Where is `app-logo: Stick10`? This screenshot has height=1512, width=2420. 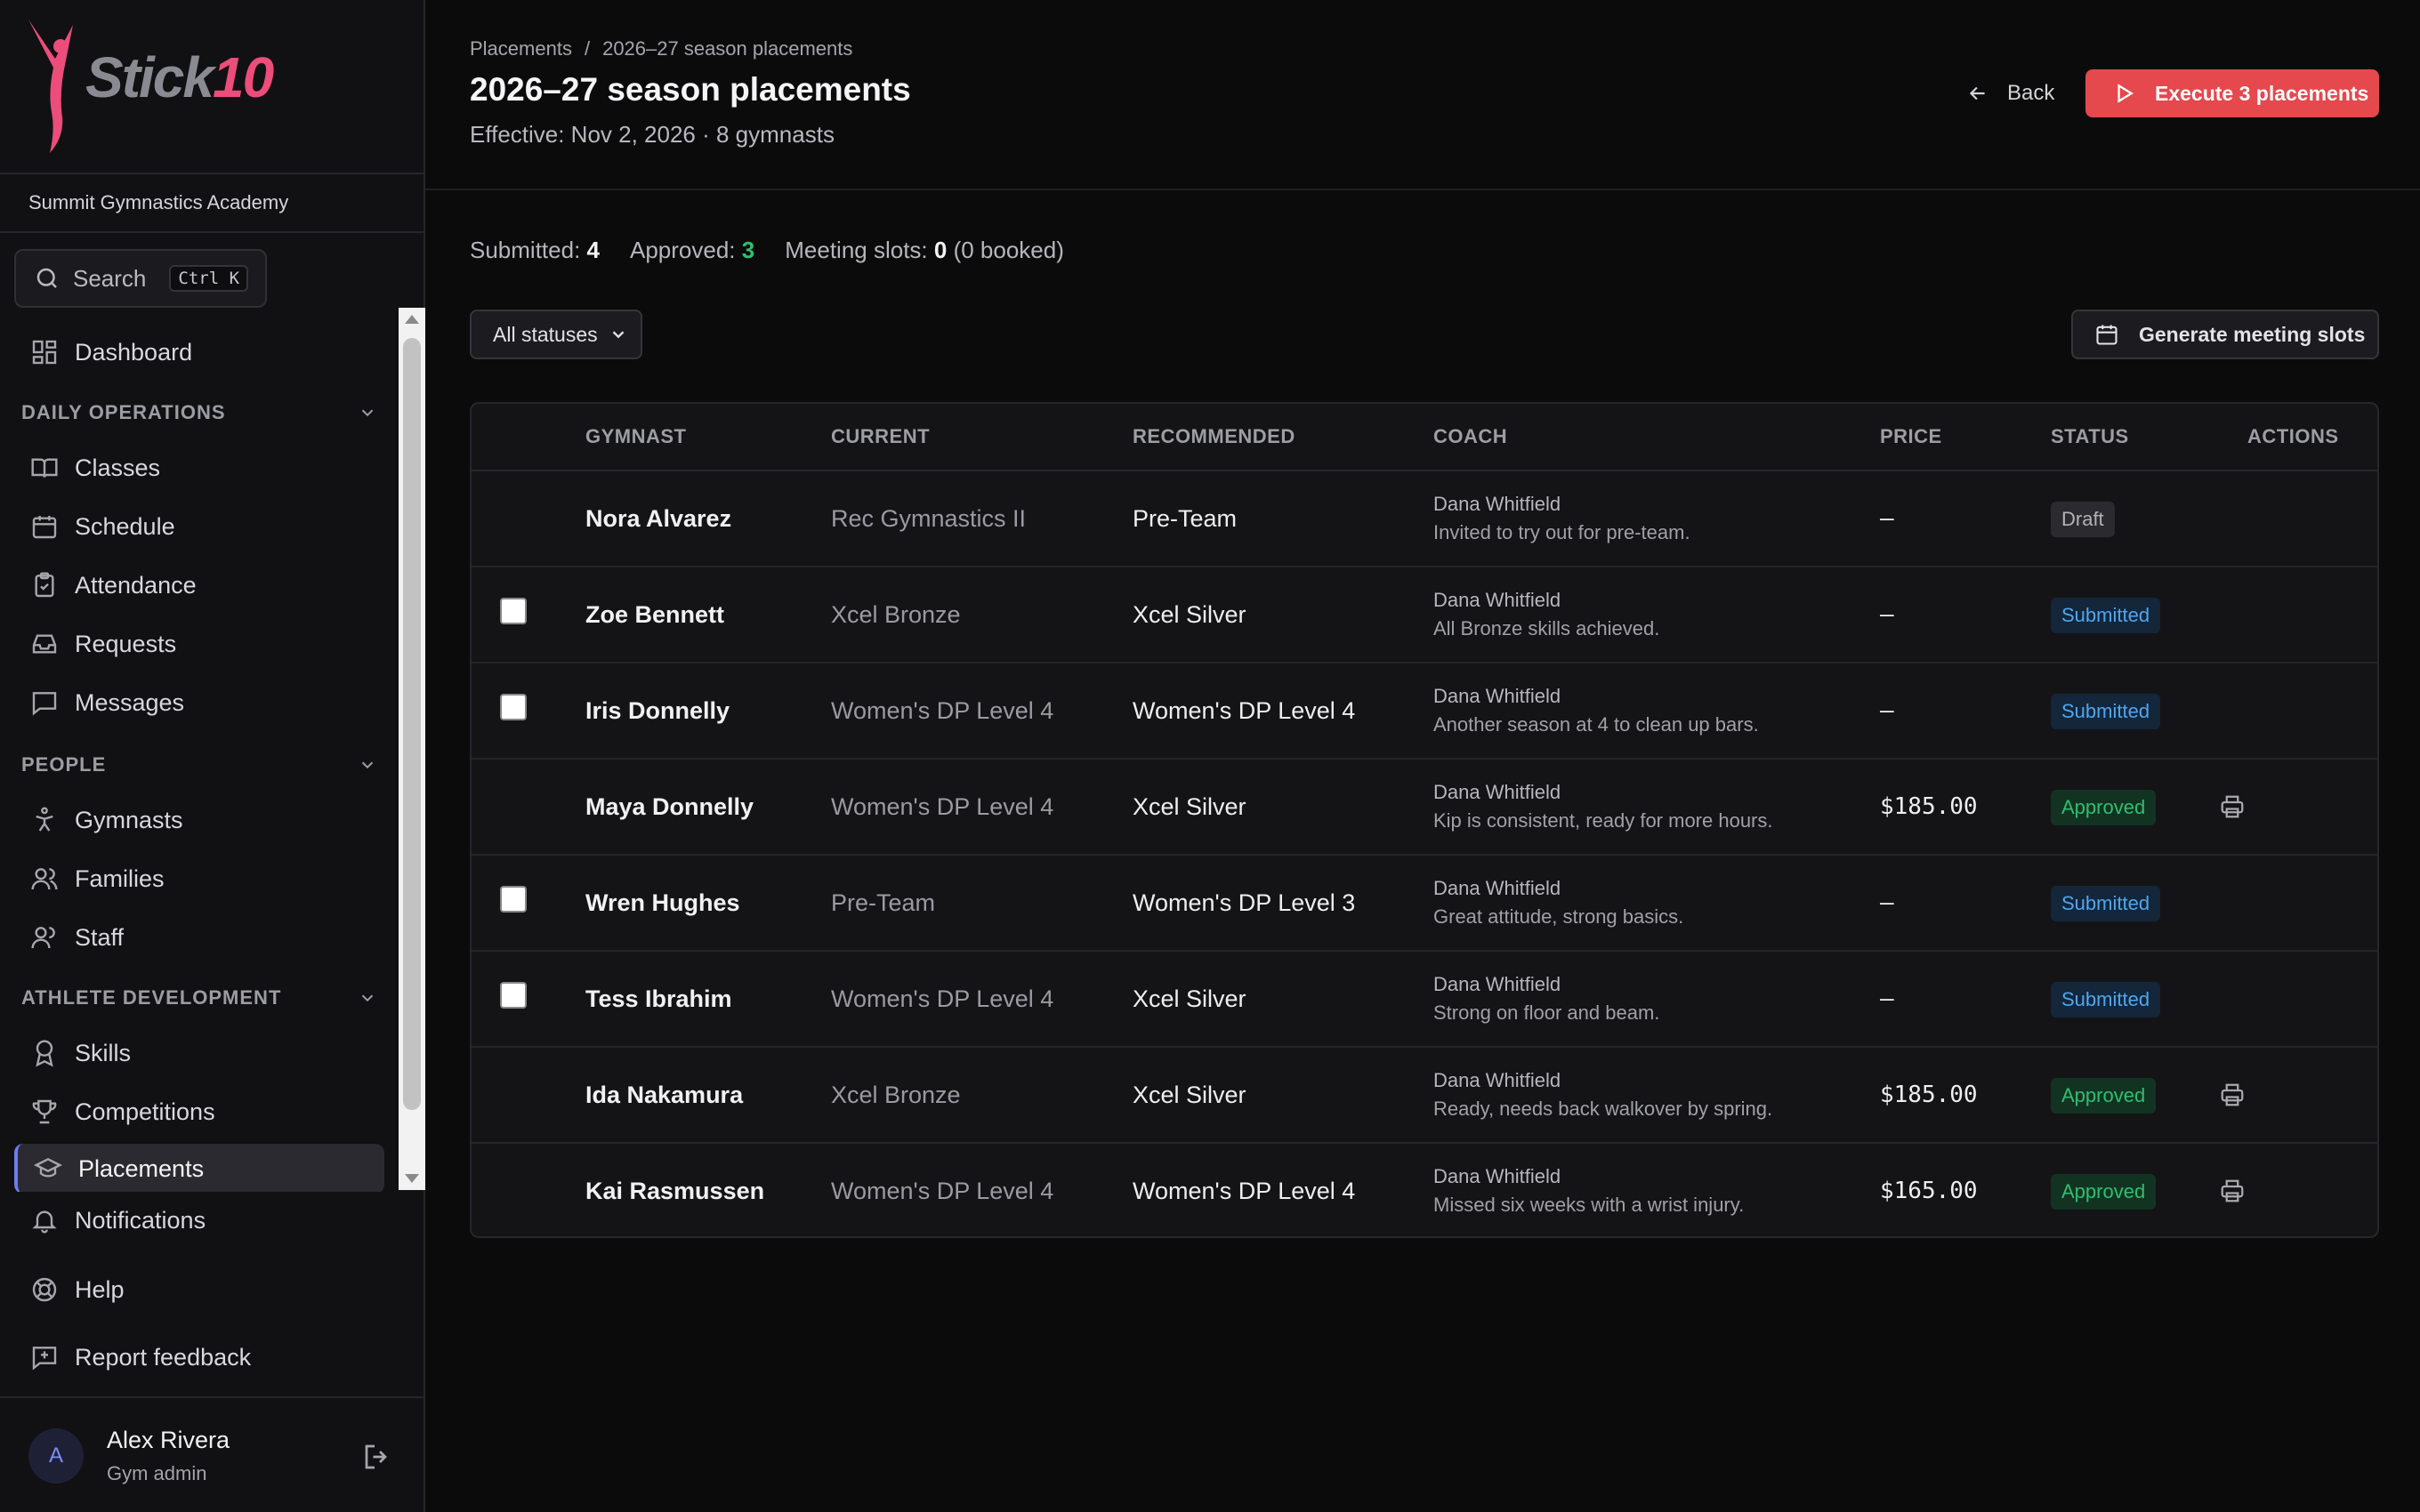
app-logo: Stick10 is located at coordinates (179, 88).